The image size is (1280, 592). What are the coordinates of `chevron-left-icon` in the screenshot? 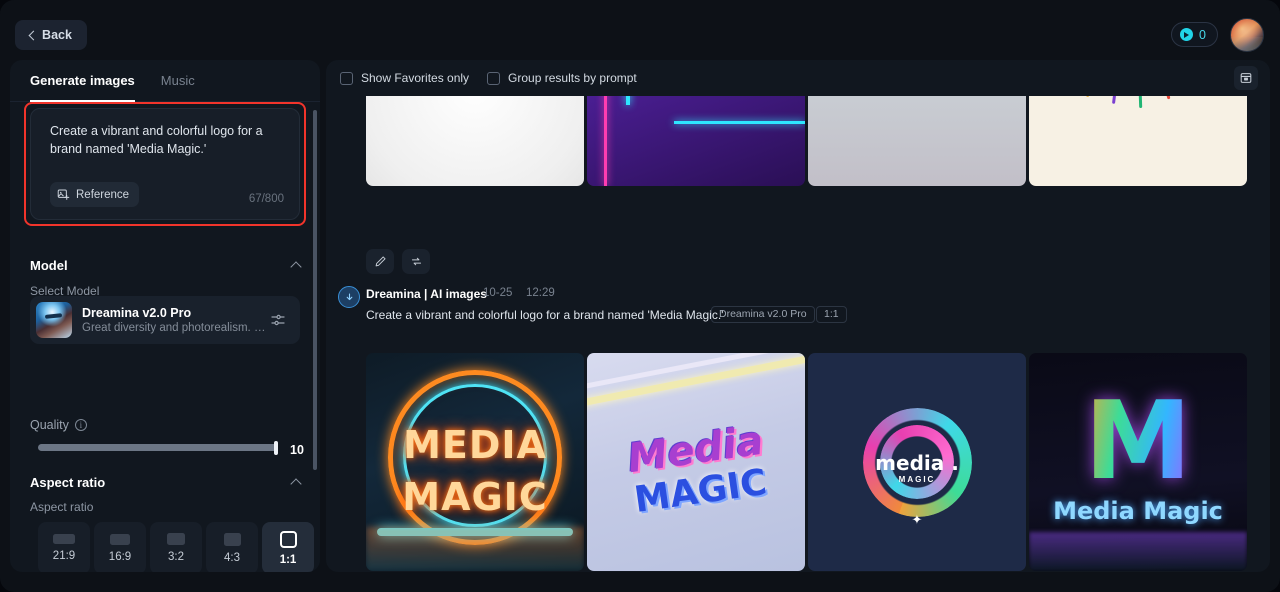 It's located at (33, 35).